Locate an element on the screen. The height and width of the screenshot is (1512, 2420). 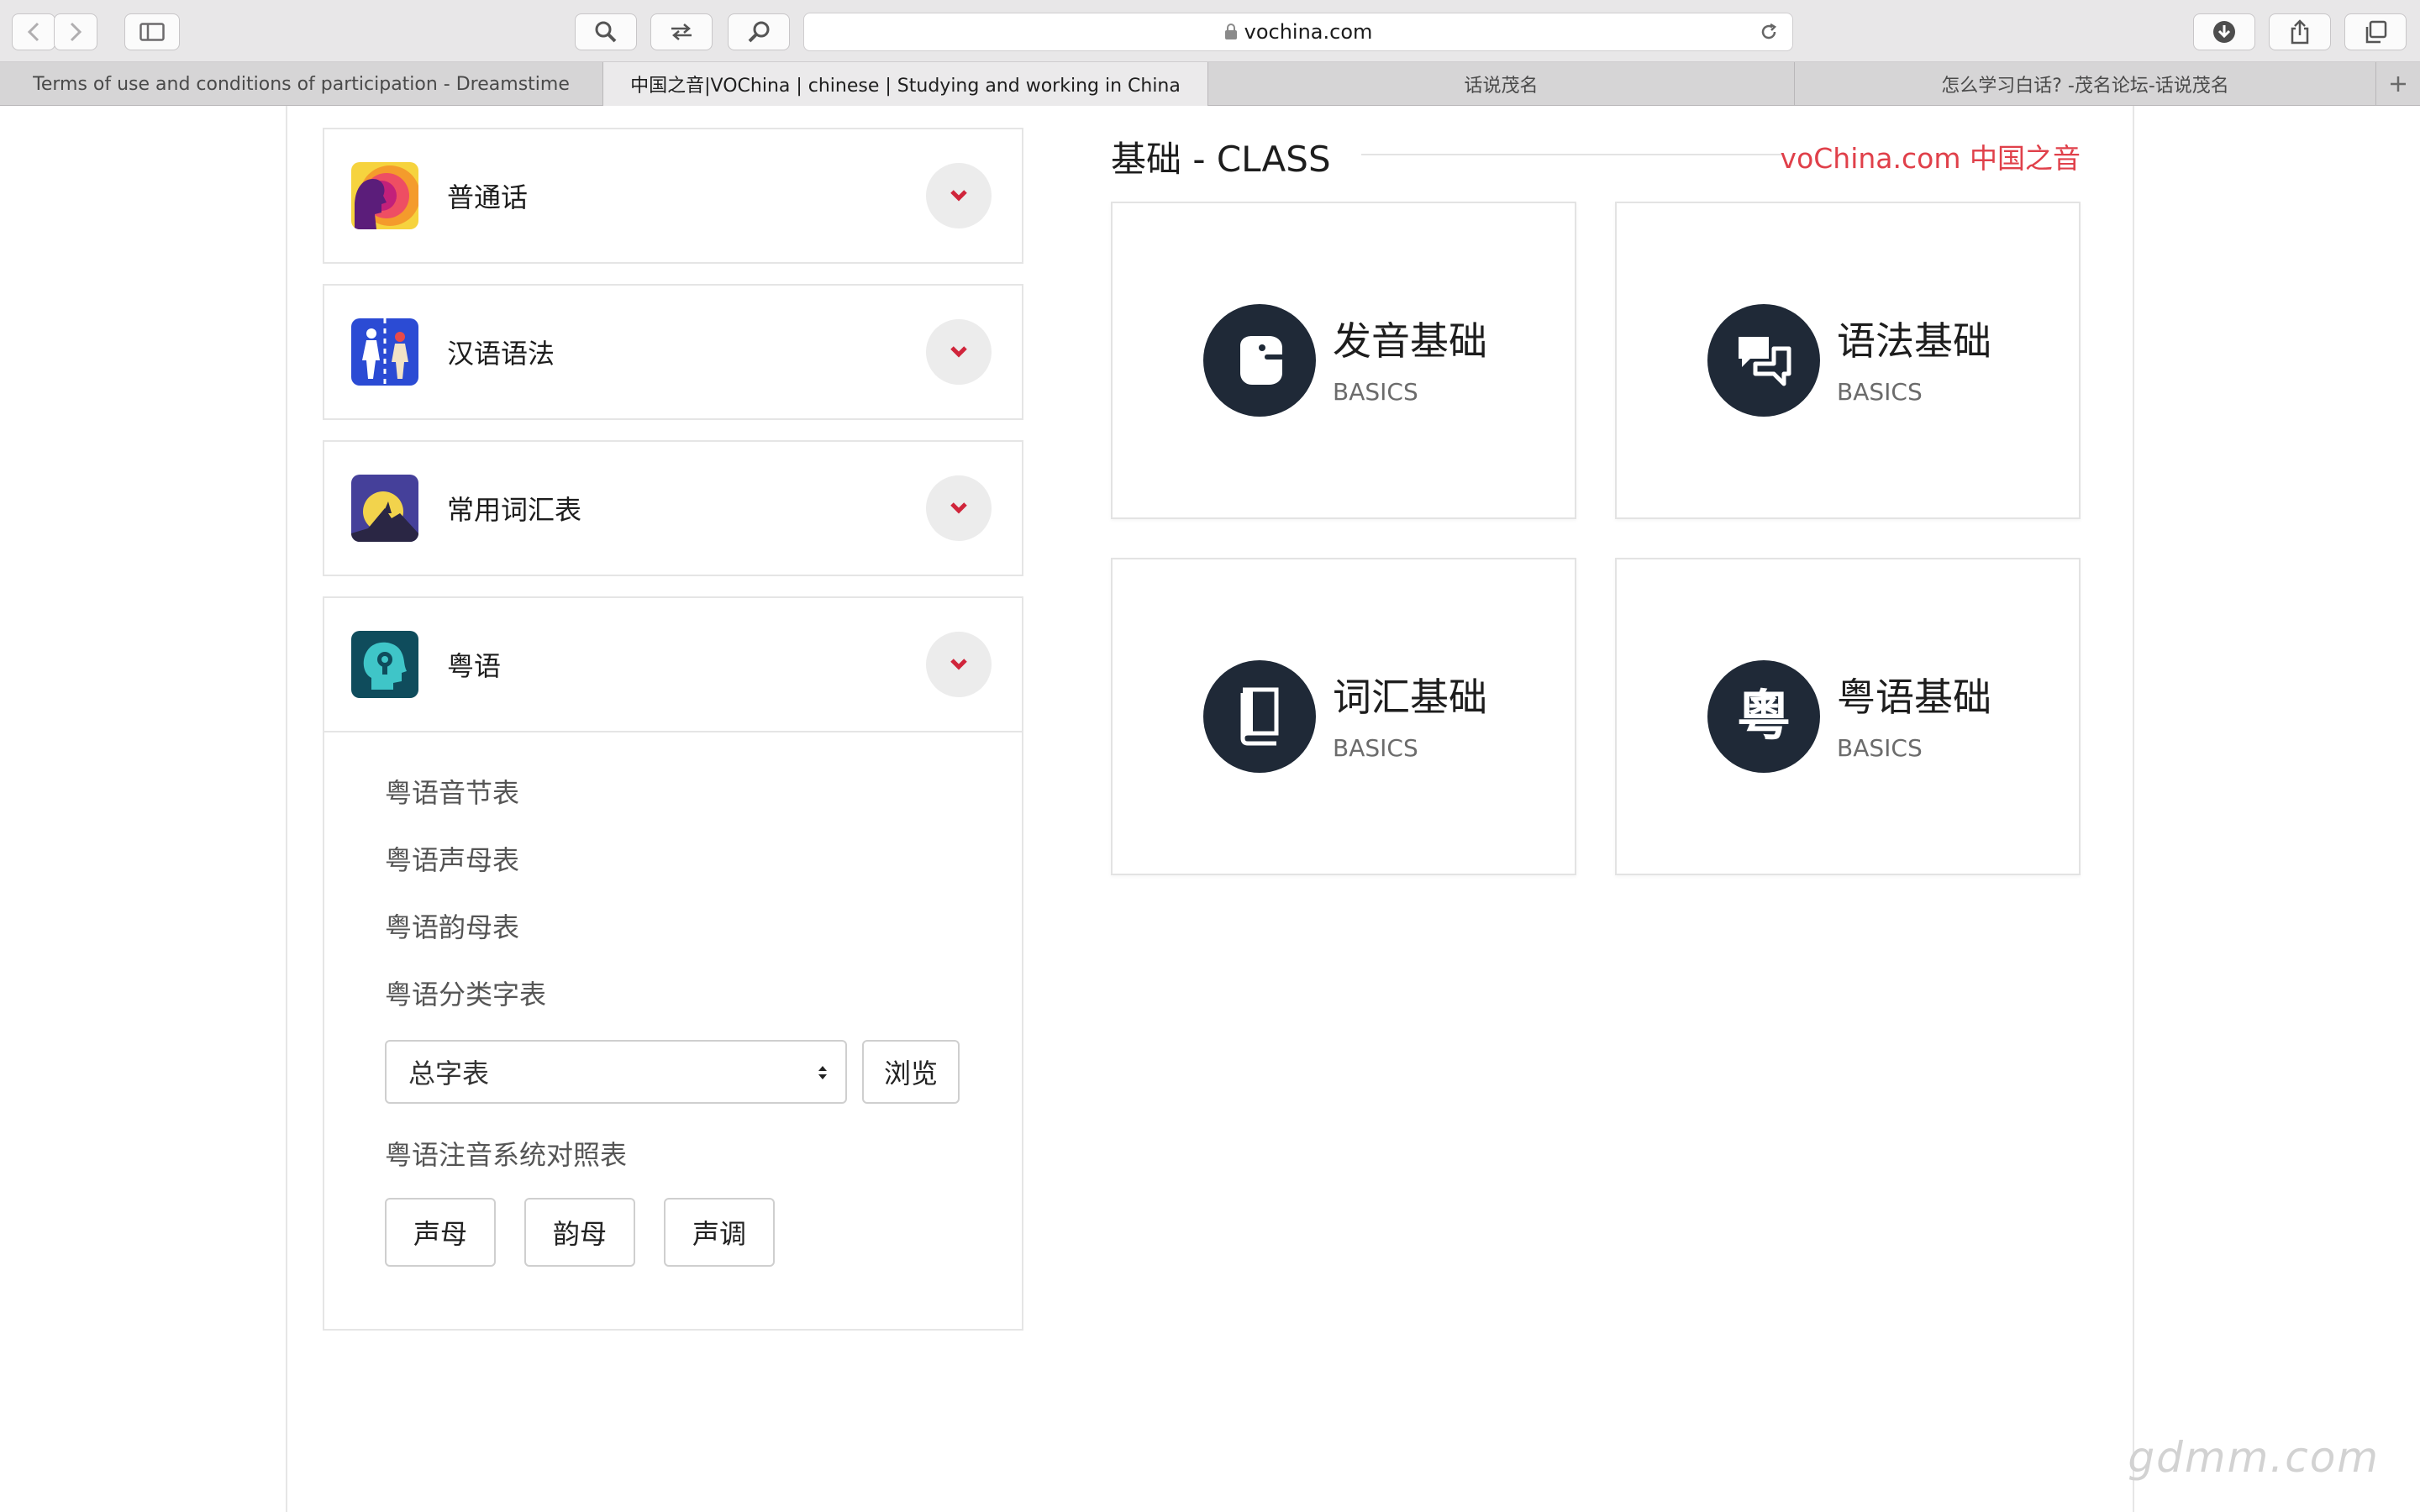
lookup-button is located at coordinates (759, 31).